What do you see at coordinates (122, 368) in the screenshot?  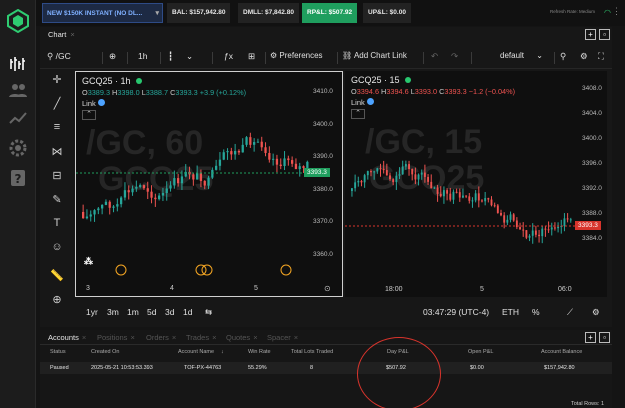 I see `created-on-cell: 2025-05-21 10:53:53.393` at bounding box center [122, 368].